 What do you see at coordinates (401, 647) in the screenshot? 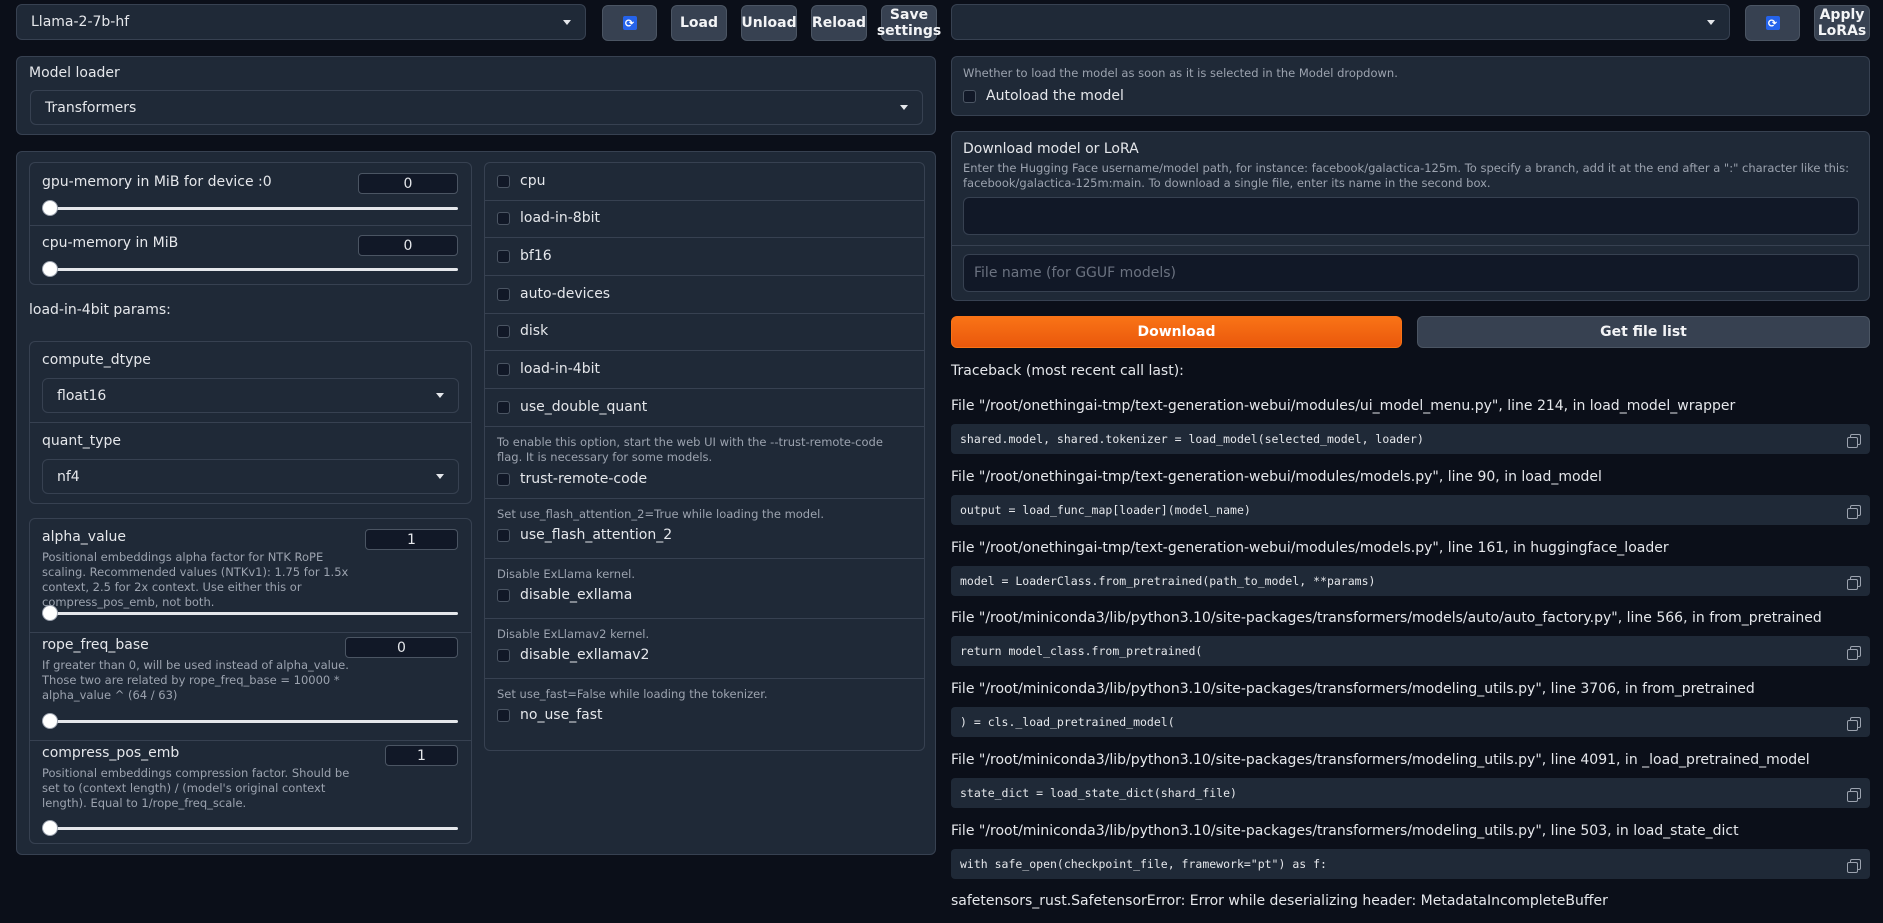
I see `rope-freq-base-input: 0` at bounding box center [401, 647].